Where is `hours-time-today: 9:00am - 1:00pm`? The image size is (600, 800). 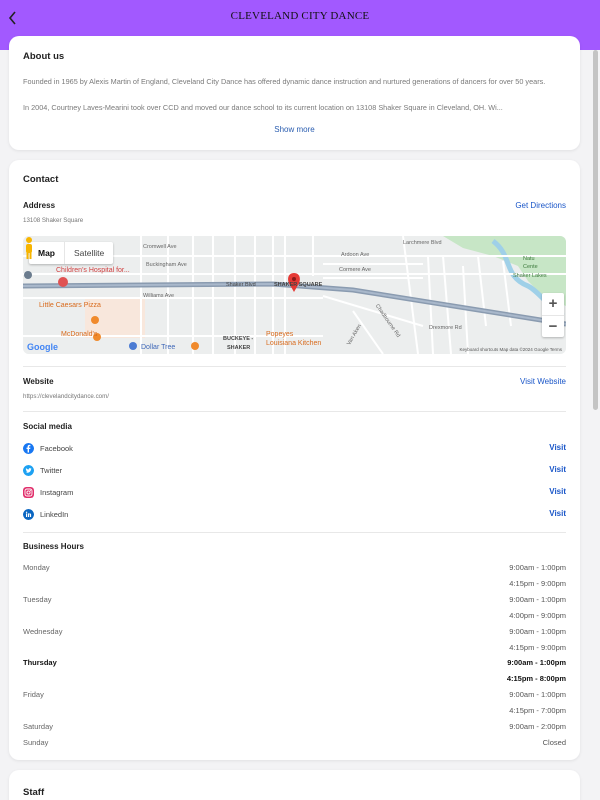 hours-time-today: 9:00am - 1:00pm is located at coordinates (536, 662).